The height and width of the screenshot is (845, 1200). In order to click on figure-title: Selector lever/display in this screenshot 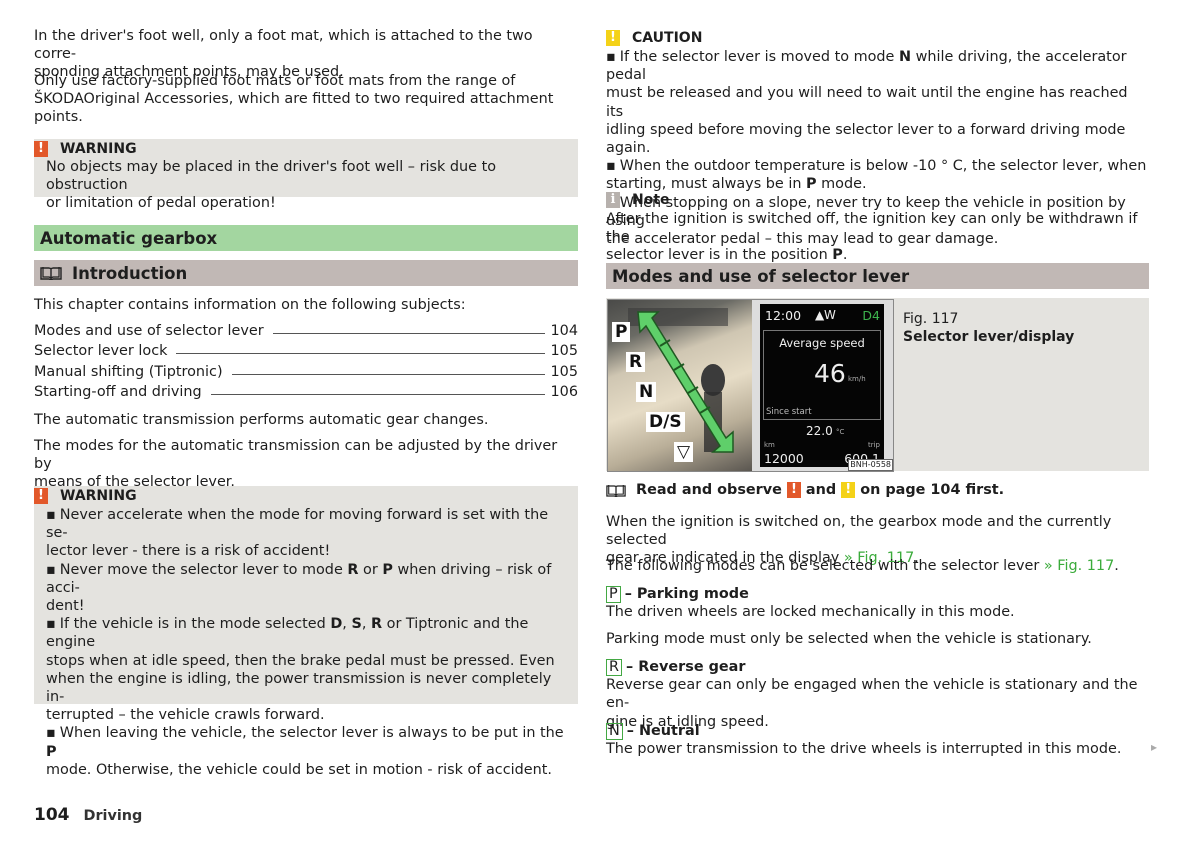, I will do `click(989, 337)`.